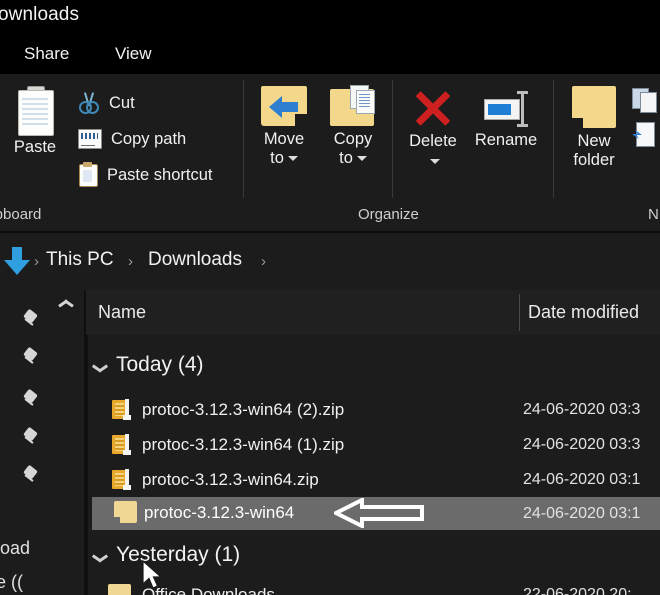 This screenshot has height=595, width=660. Describe the element at coordinates (594, 160) in the screenshot. I see `new-folder-label-line2: folder` at that location.